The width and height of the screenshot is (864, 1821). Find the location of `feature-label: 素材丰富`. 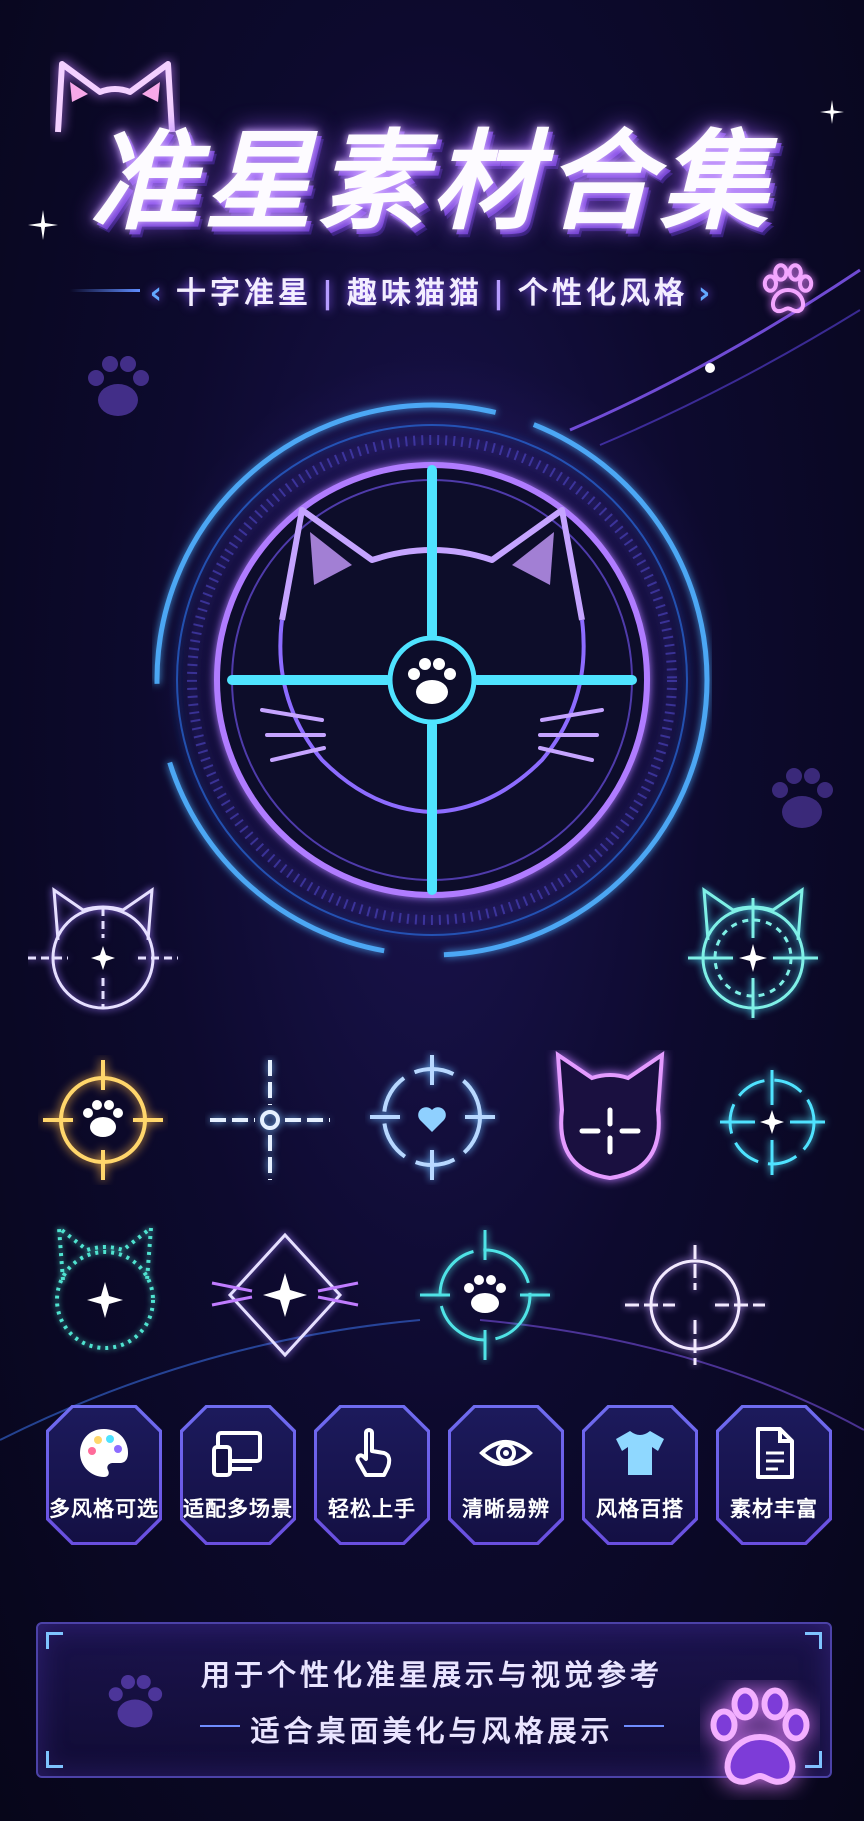

feature-label: 素材丰富 is located at coordinates (774, 1509).